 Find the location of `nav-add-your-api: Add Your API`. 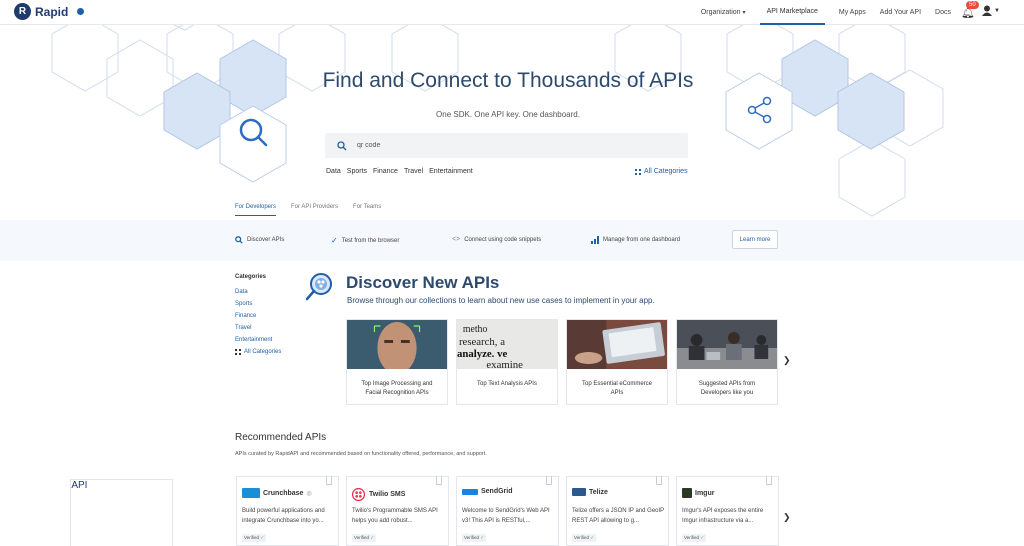

nav-add-your-api: Add Your API is located at coordinates (900, 12).